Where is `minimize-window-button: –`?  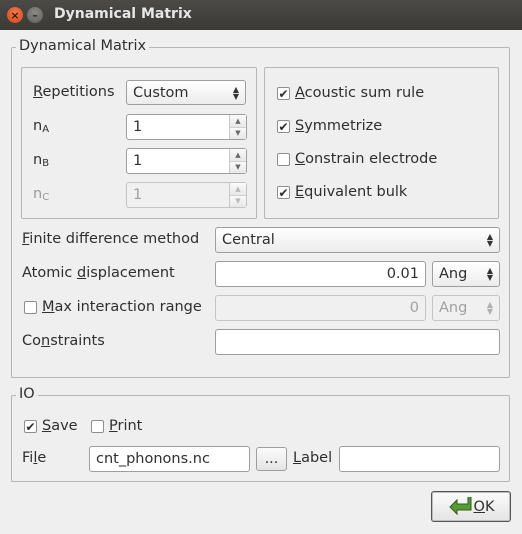 minimize-window-button: – is located at coordinates (35, 15).